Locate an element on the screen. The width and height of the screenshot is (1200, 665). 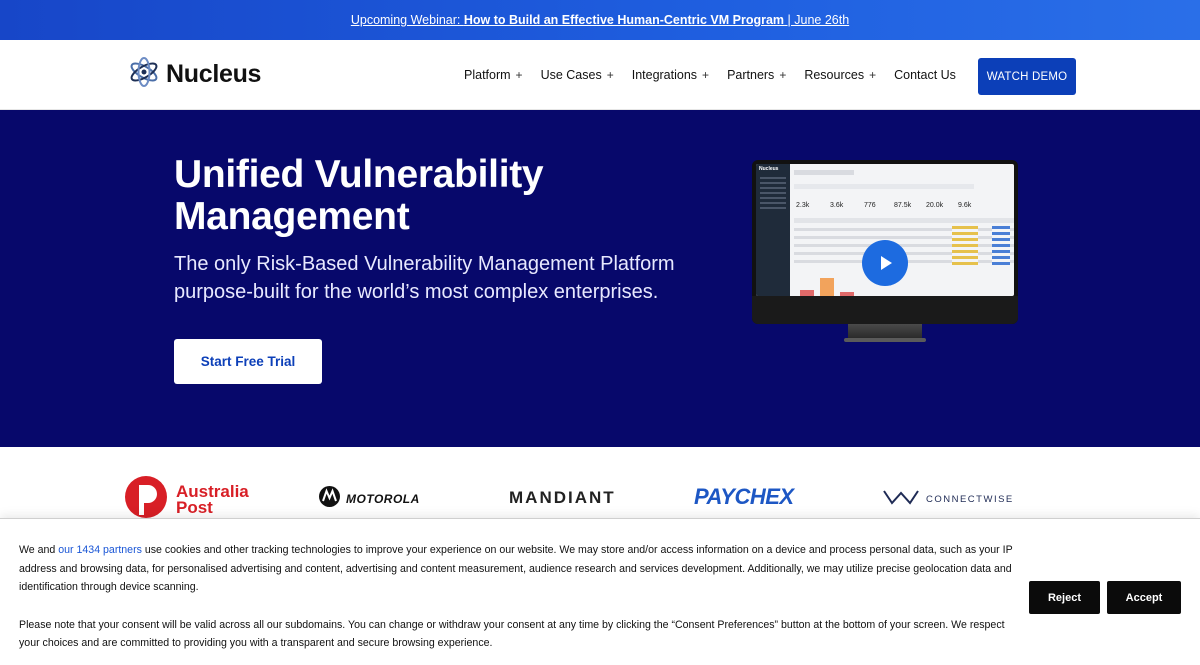
brand-logo: Nucleus is located at coordinates (194, 74).